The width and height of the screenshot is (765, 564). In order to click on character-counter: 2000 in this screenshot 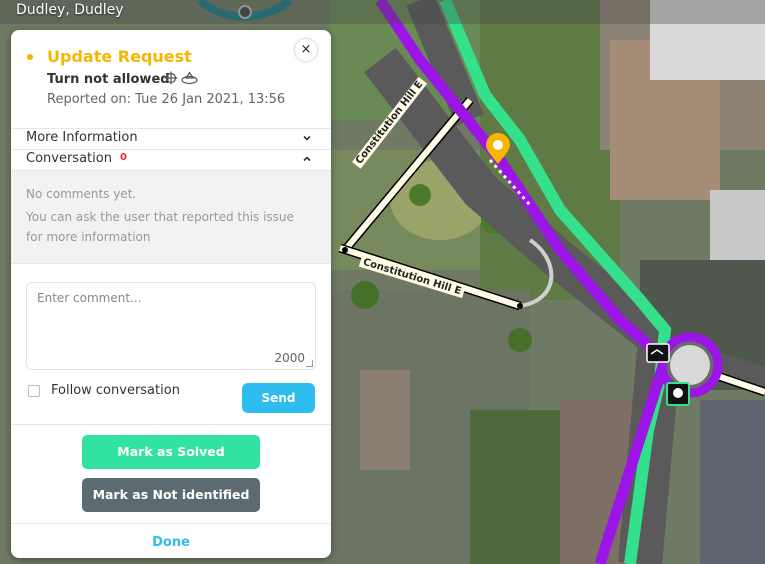, I will do `click(289, 358)`.